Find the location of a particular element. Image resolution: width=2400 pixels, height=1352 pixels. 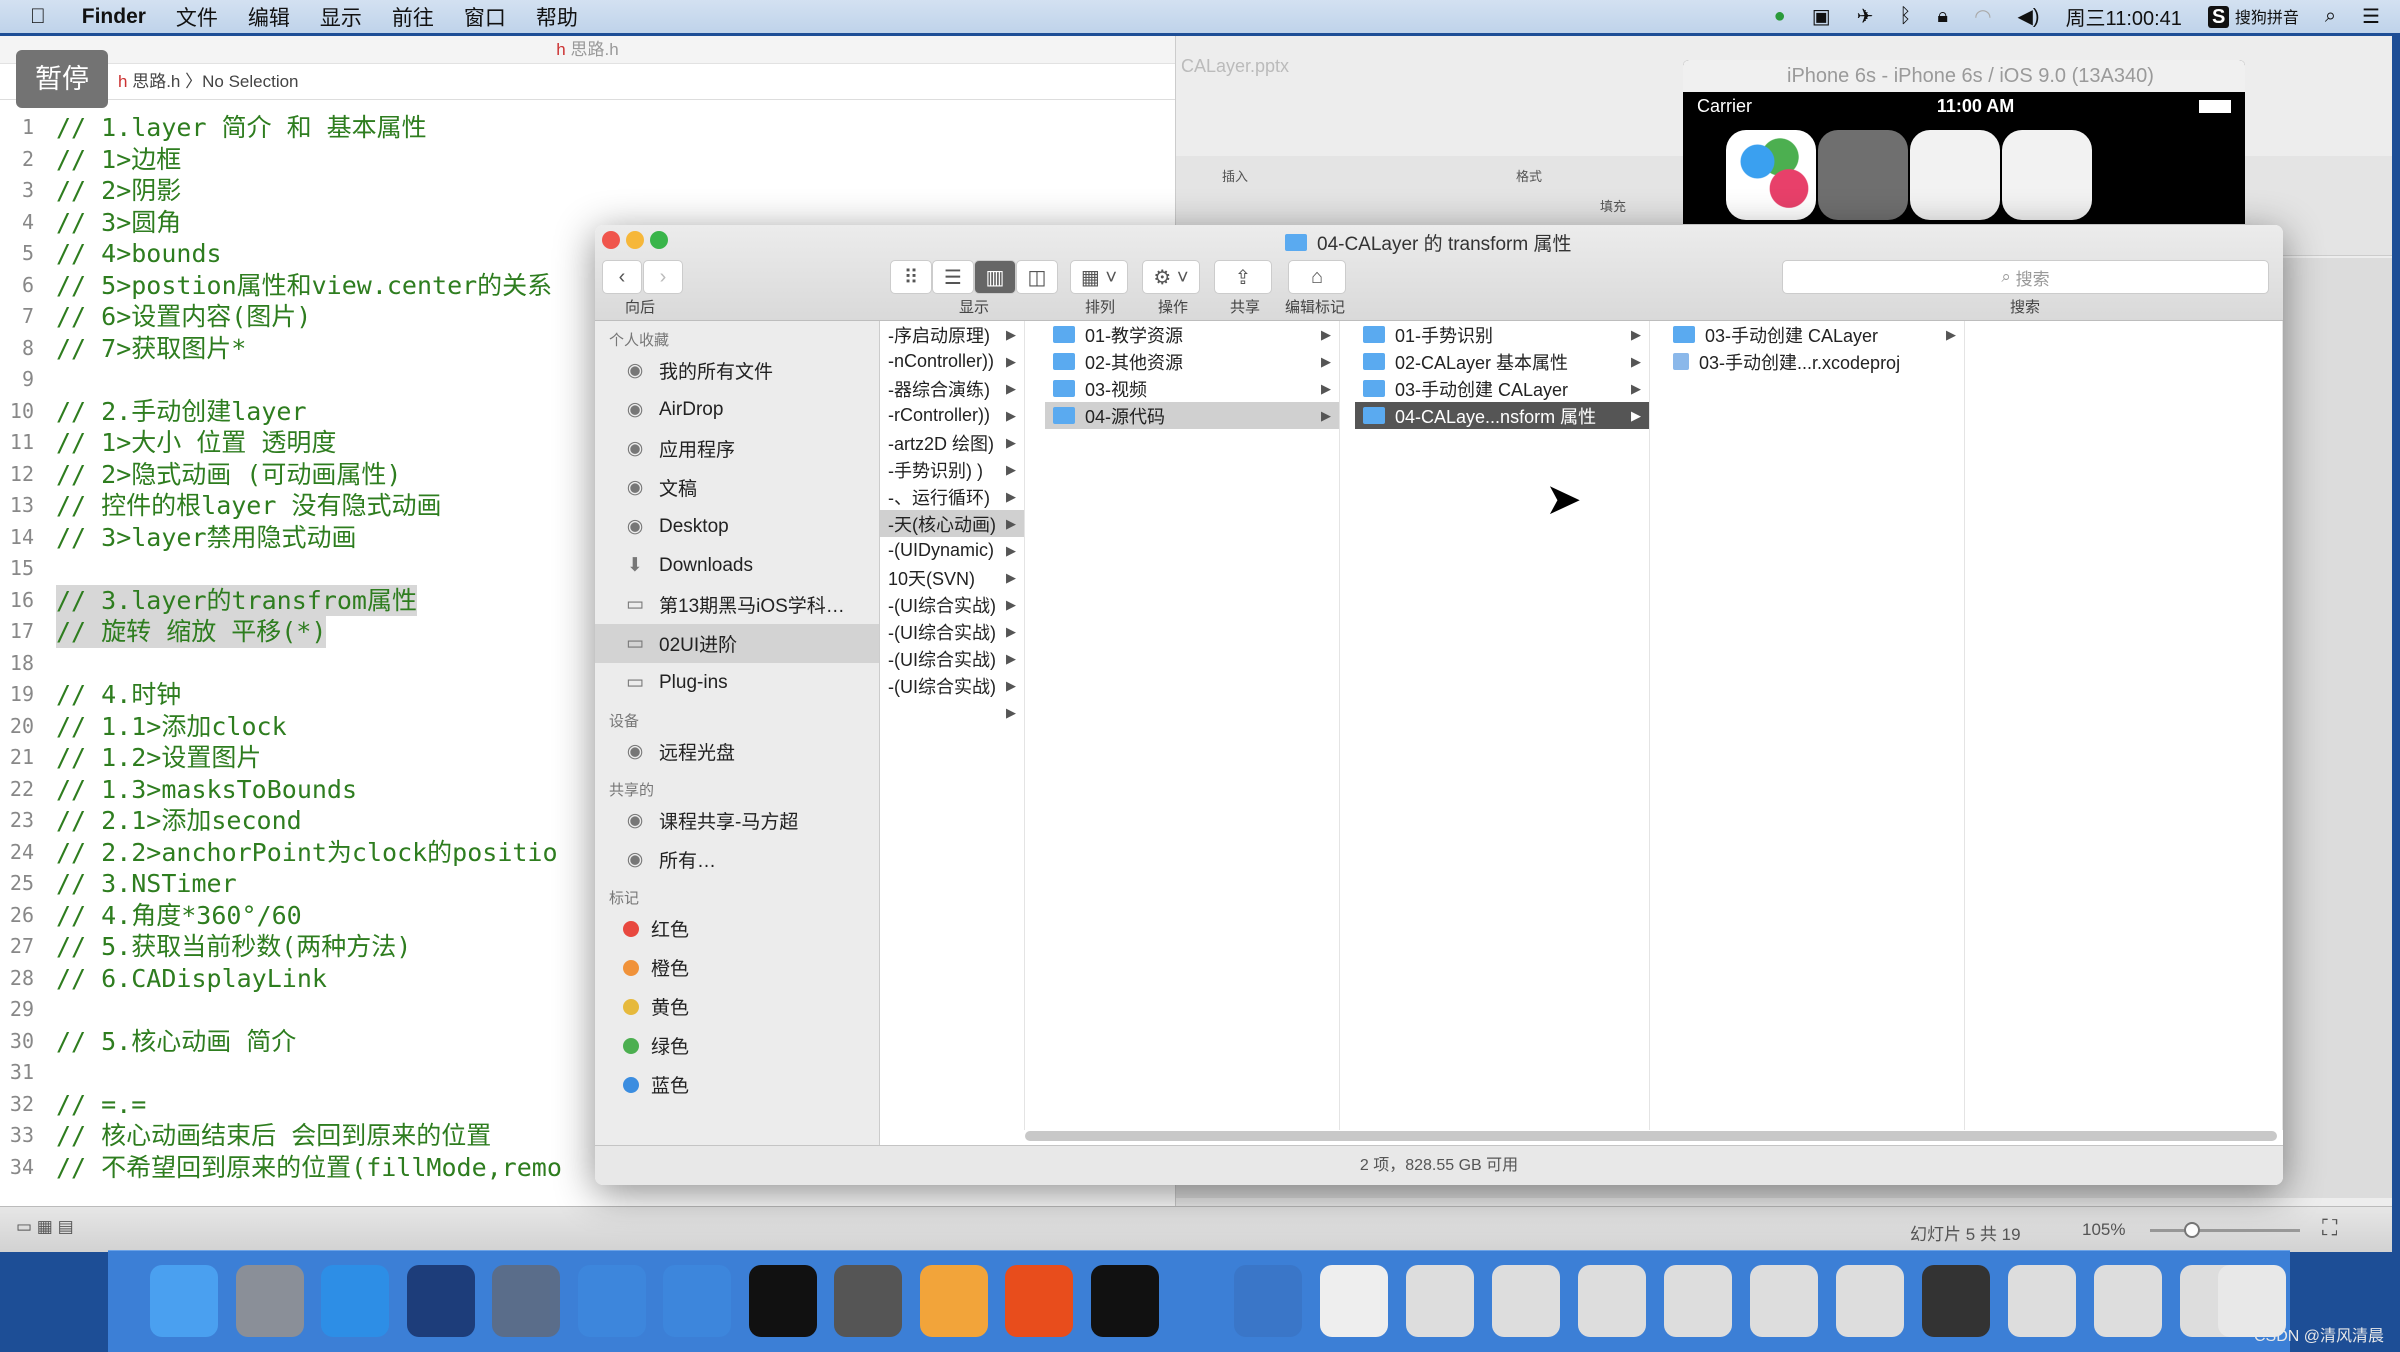

column-item: 04-源代码 ▶ is located at coordinates (1192, 415).